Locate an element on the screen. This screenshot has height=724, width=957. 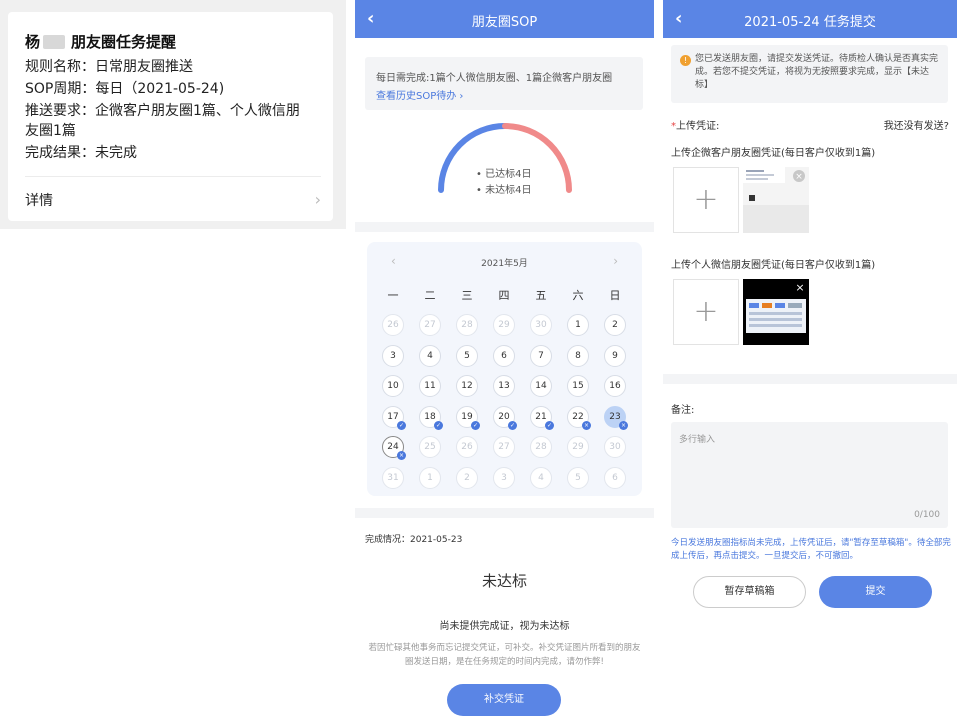
weekday-header: 三 is located at coordinates (467, 295).